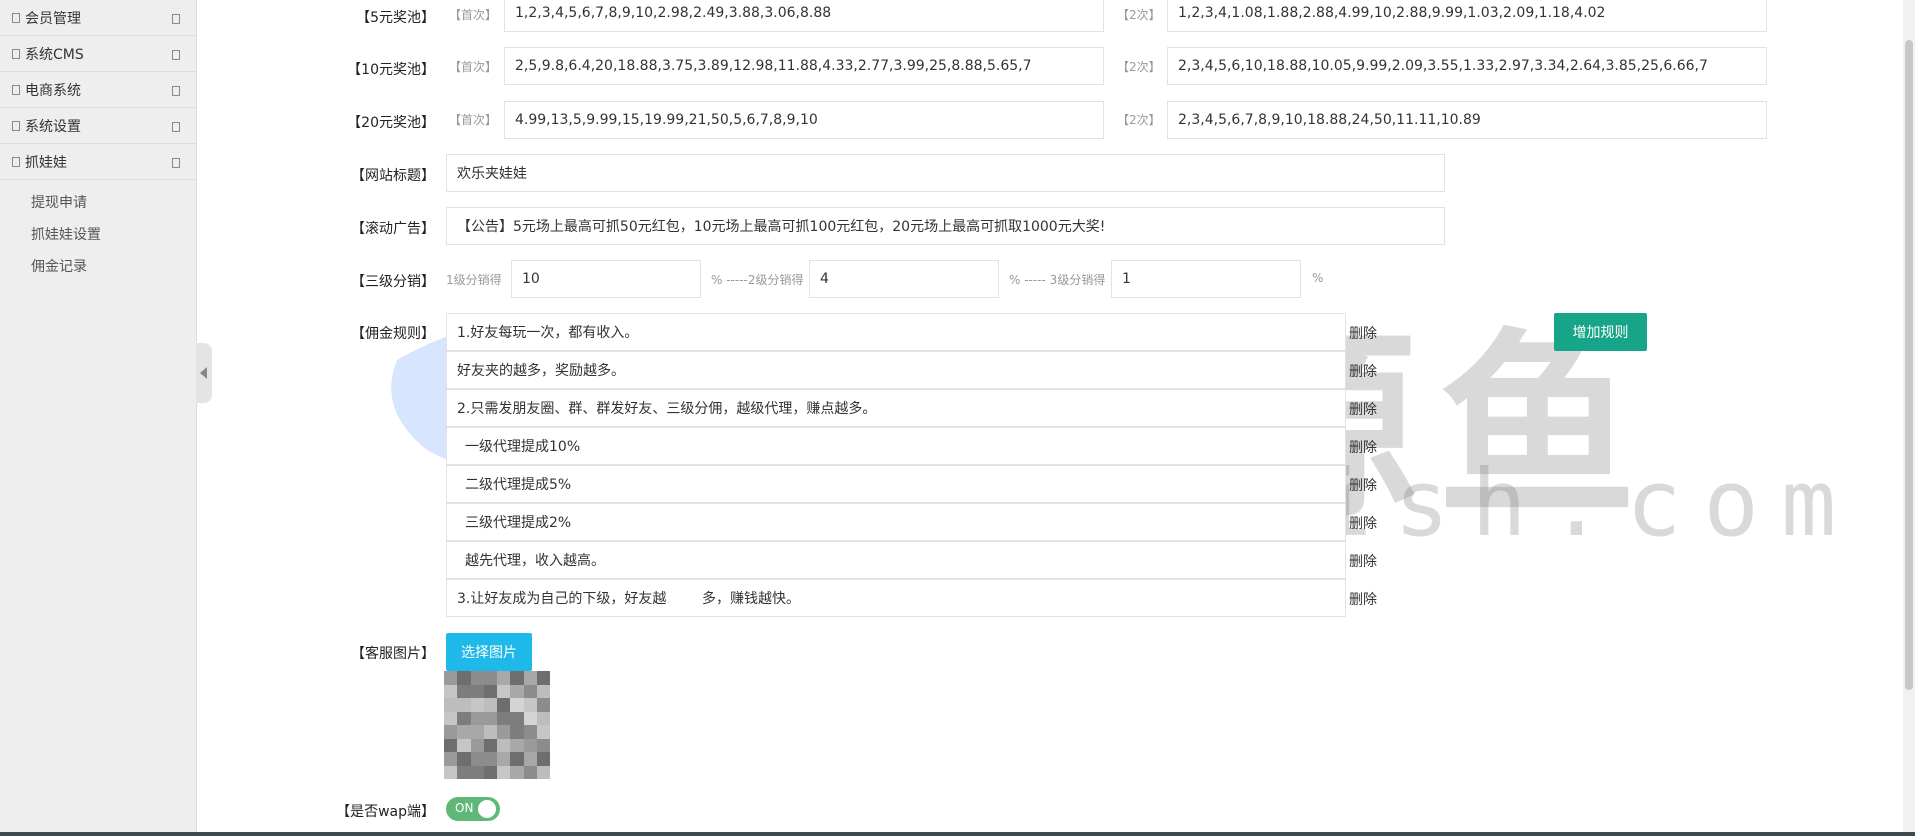 This screenshot has width=1915, height=836. Describe the element at coordinates (1057, 280) in the screenshot. I see `level3-hint: % ----- 3级分销得` at that location.